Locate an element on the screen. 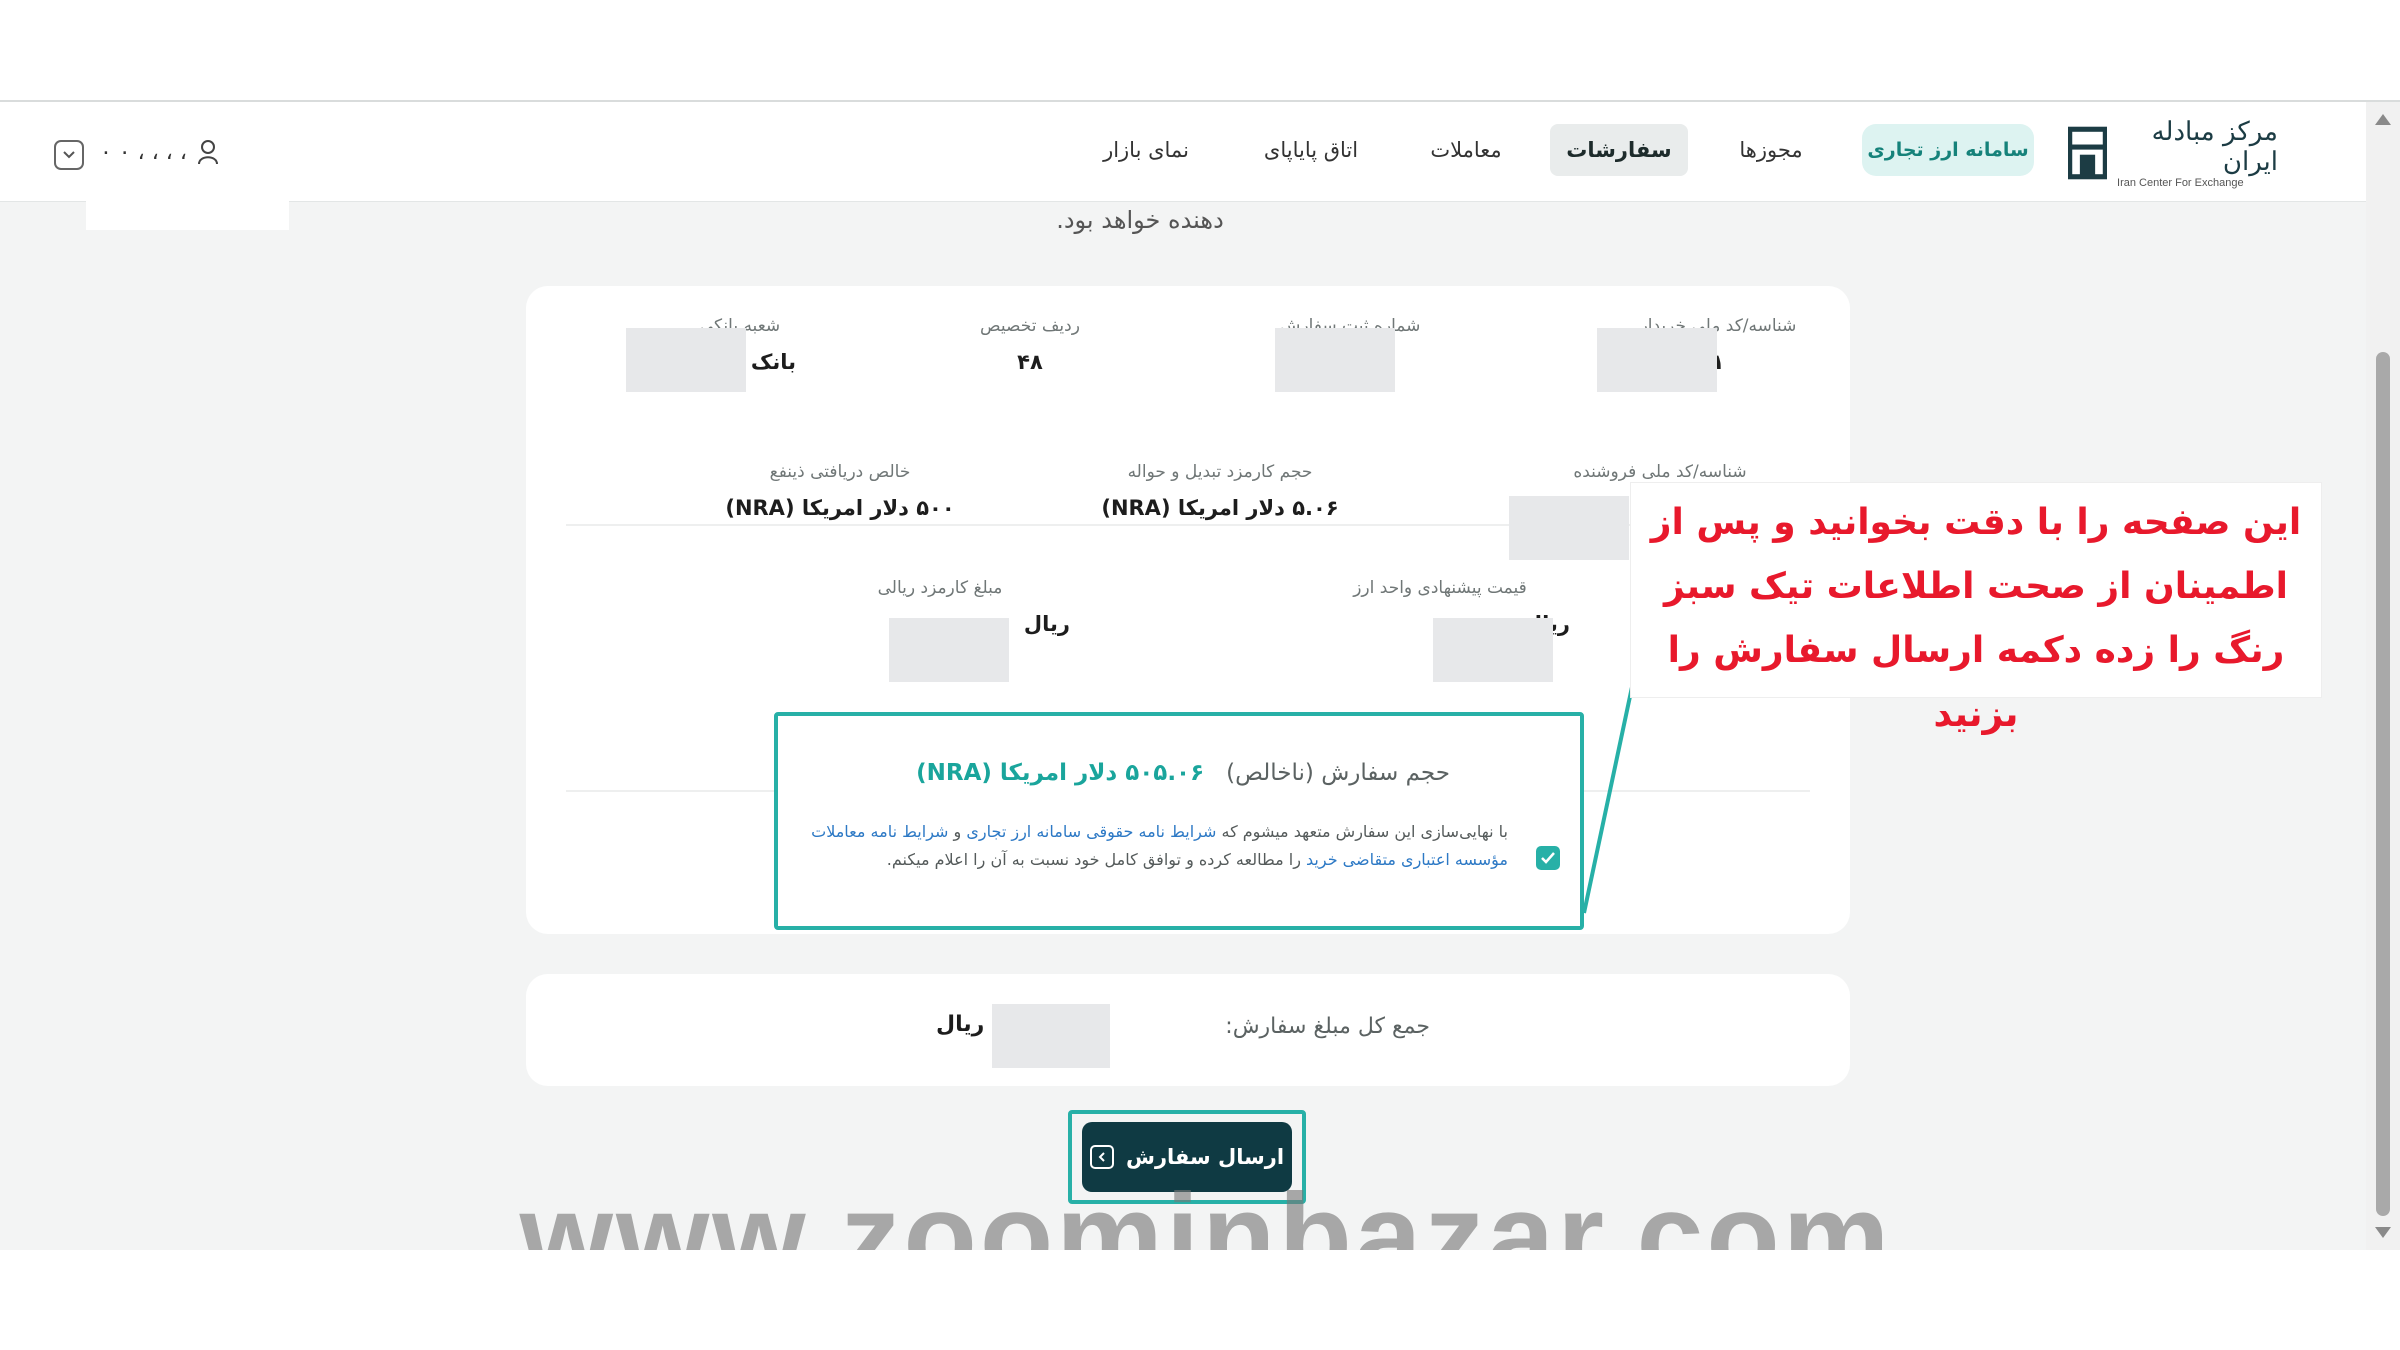 The height and width of the screenshot is (1350, 2400). allocation-row-label: ردیف تخصیص is located at coordinates (1030, 326).